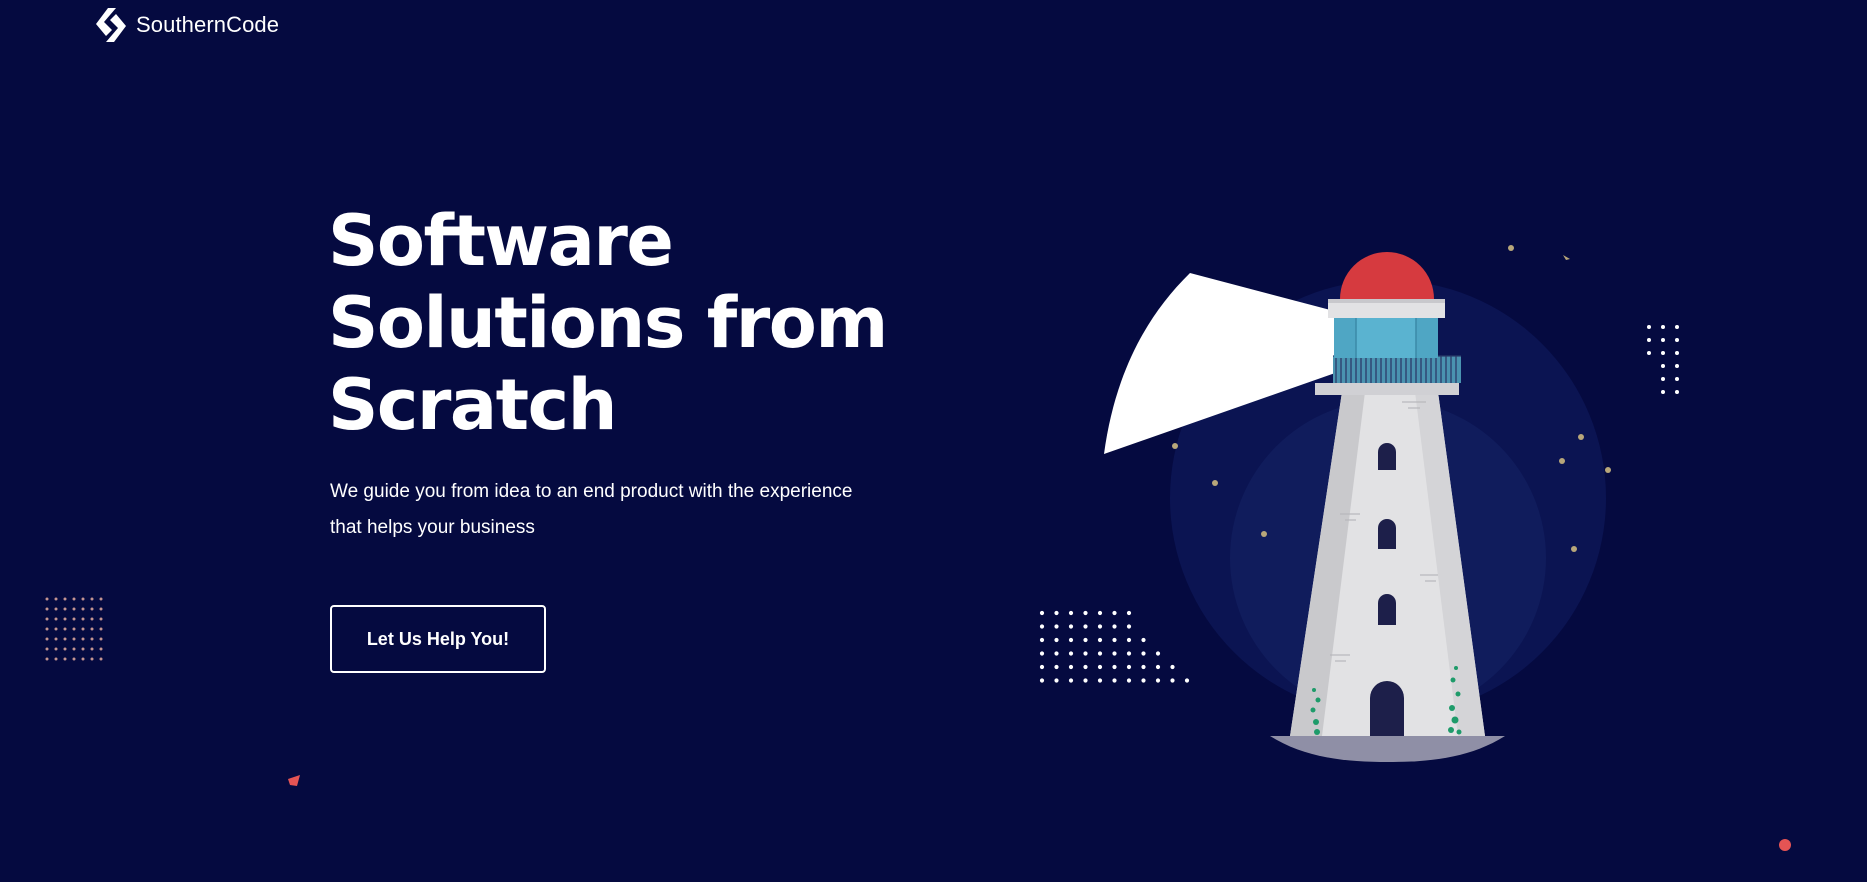 The image size is (1867, 882). Describe the element at coordinates (472, 405) in the screenshot. I see `headline-line-3: Scratch` at that location.